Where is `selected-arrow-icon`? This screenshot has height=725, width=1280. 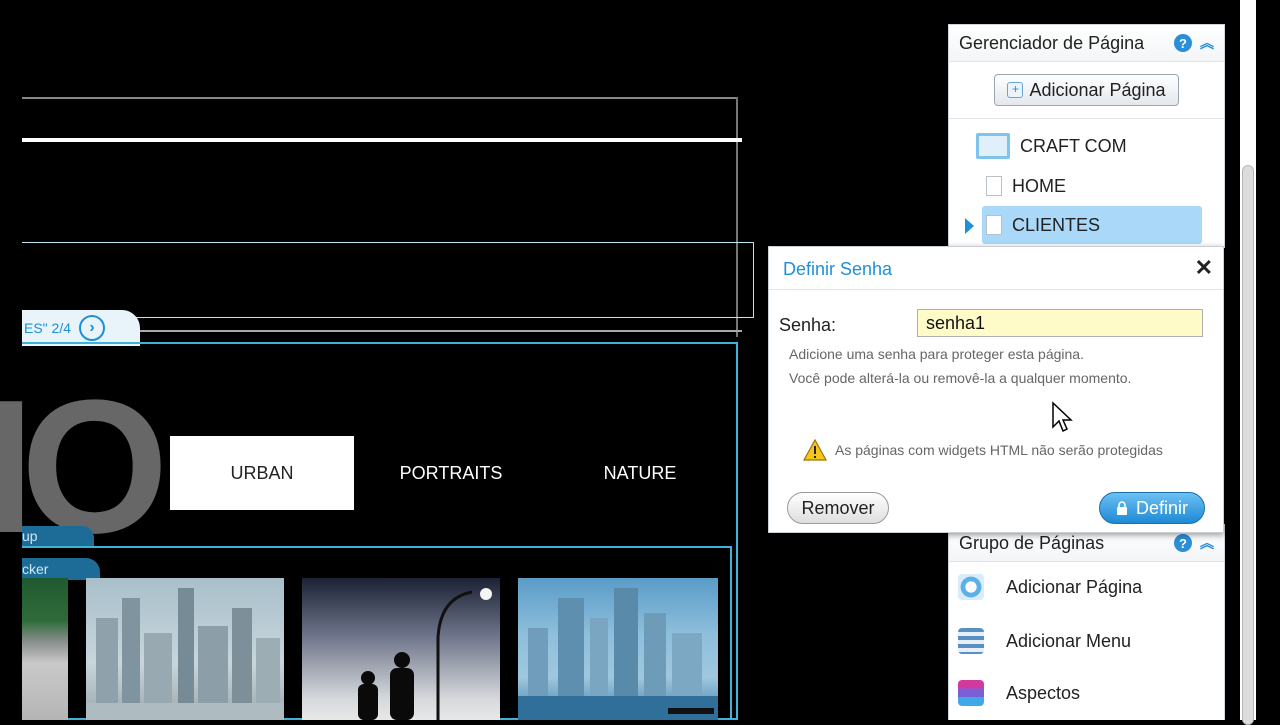 selected-arrow-icon is located at coordinates (969, 226).